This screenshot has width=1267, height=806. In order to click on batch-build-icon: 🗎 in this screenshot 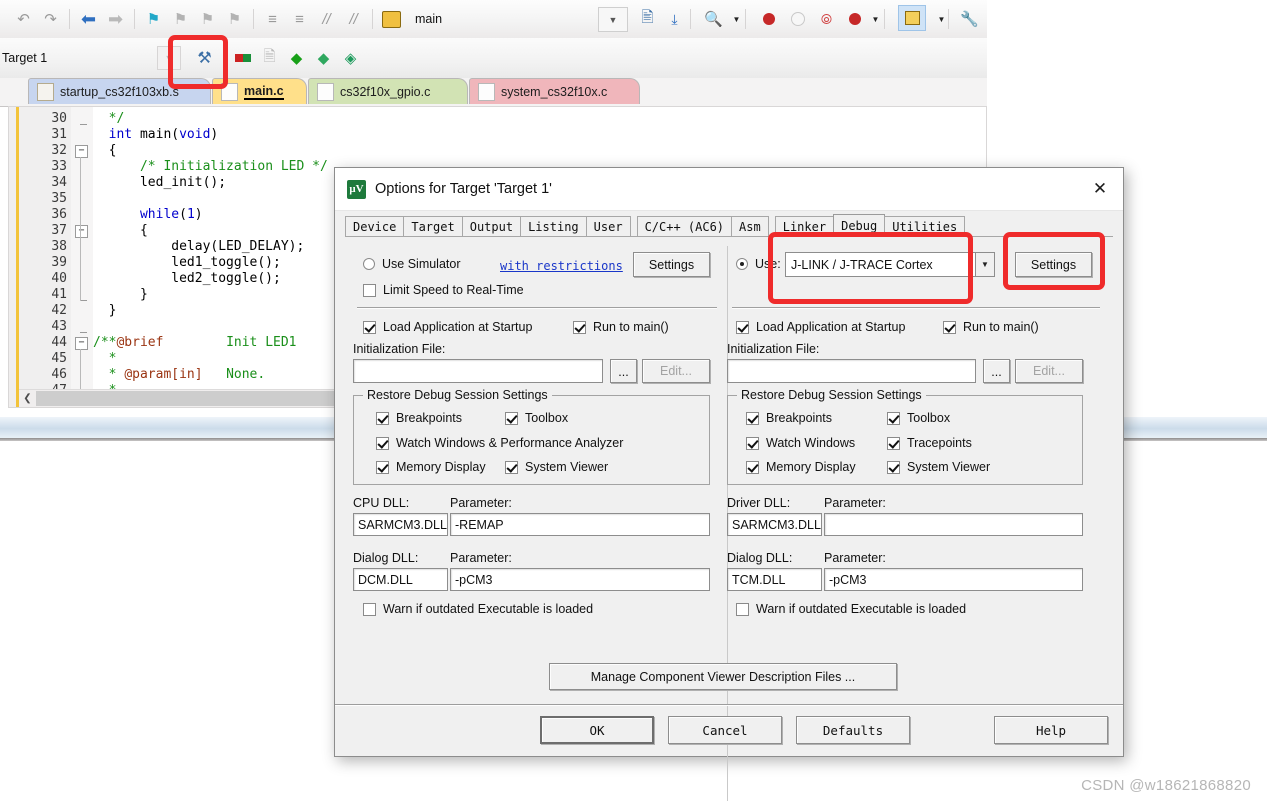, I will do `click(269, 58)`.